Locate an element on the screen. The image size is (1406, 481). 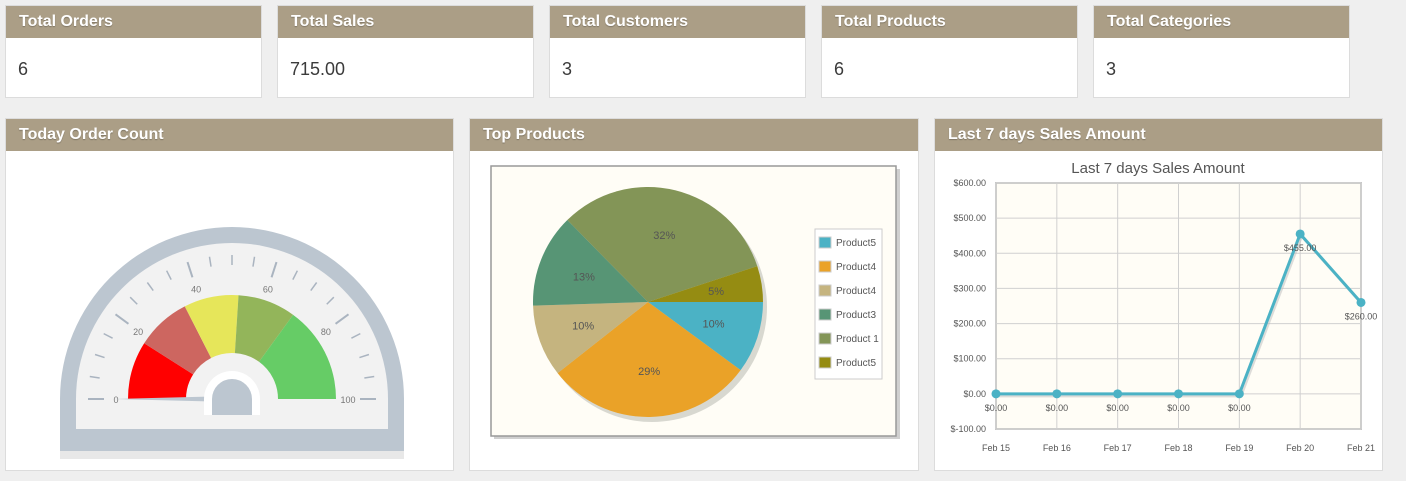
stat-card-value: 715.00 is located at coordinates (318, 69).